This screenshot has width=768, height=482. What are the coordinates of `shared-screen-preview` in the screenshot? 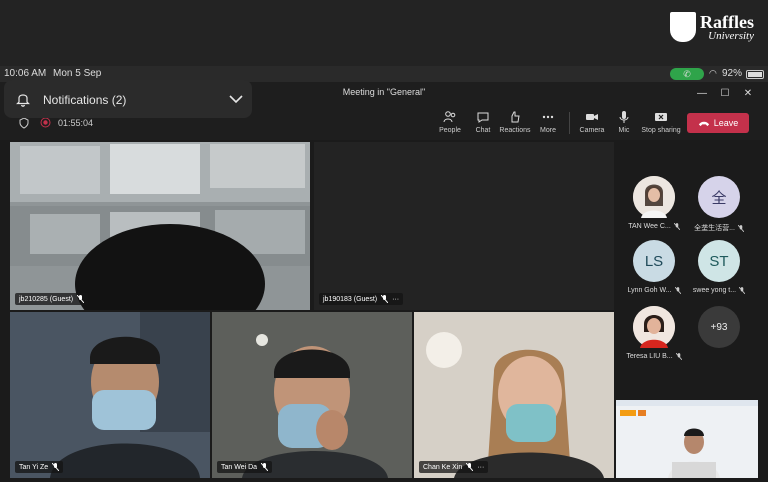 It's located at (687, 439).